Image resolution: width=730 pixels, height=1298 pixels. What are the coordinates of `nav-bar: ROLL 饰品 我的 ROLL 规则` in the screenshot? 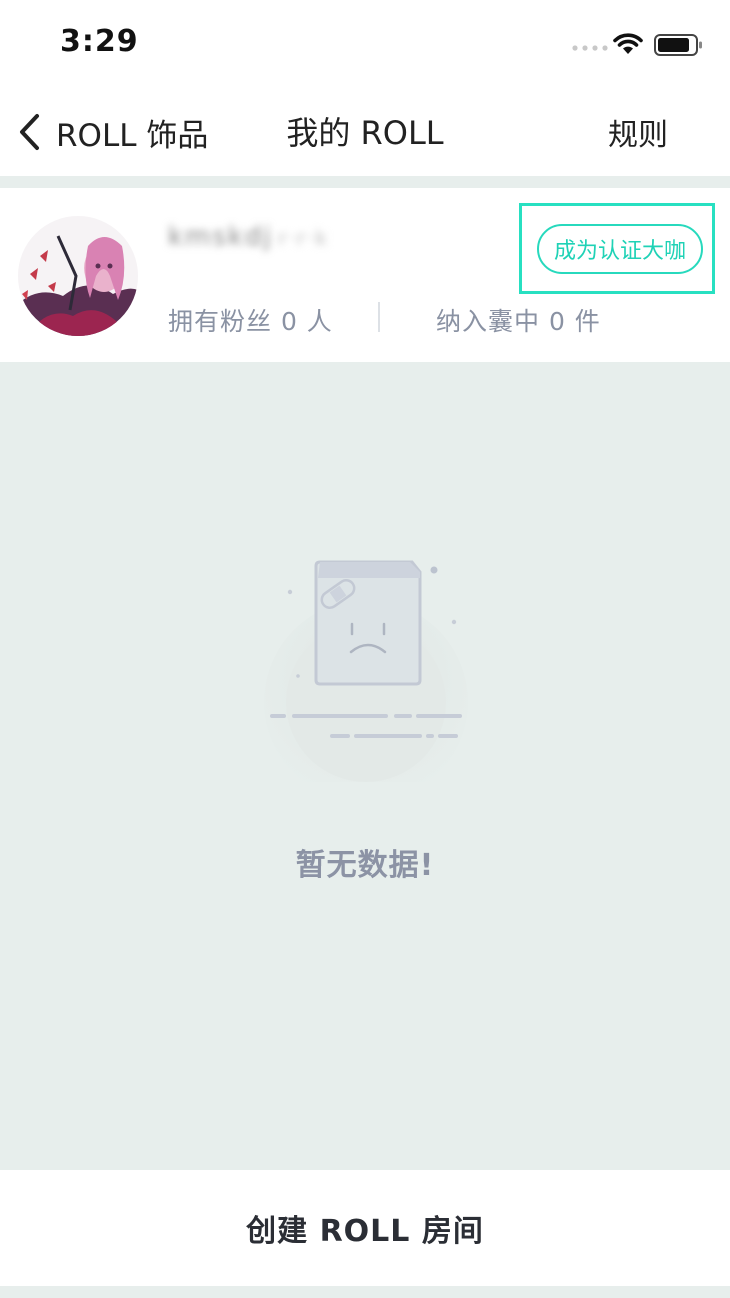 It's located at (365, 132).